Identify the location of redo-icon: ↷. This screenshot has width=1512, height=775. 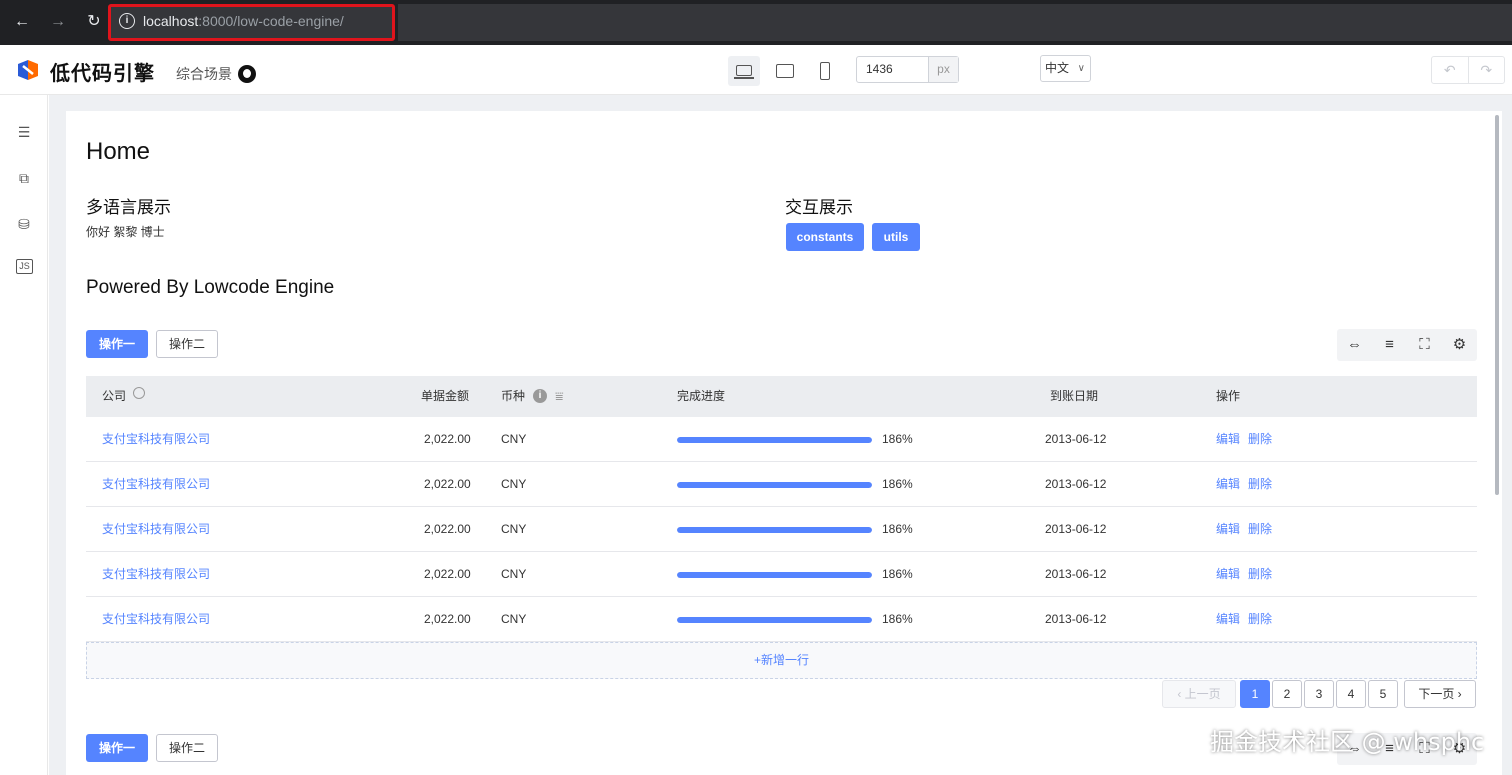
(1487, 70).